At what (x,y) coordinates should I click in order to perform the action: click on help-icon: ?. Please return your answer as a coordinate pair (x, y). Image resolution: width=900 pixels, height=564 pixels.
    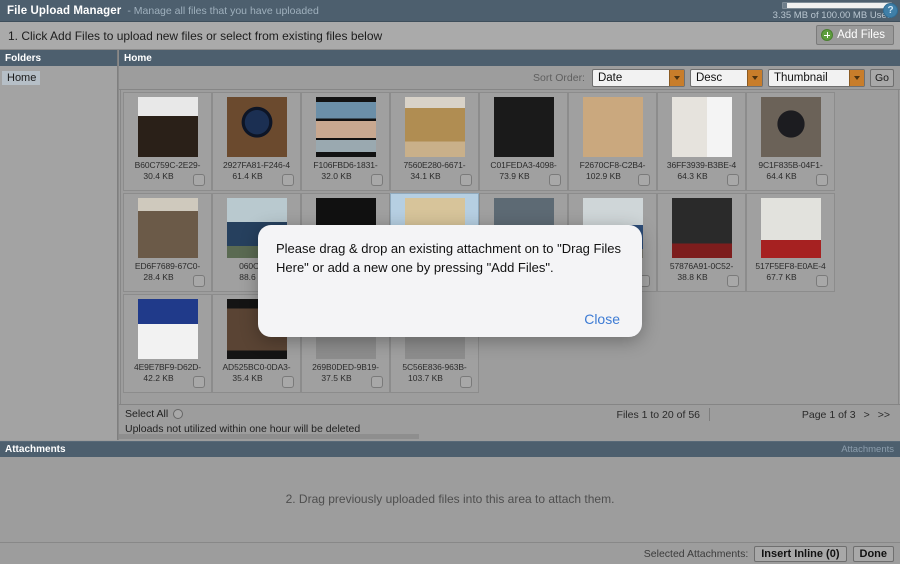
    Looking at the image, I should click on (890, 10).